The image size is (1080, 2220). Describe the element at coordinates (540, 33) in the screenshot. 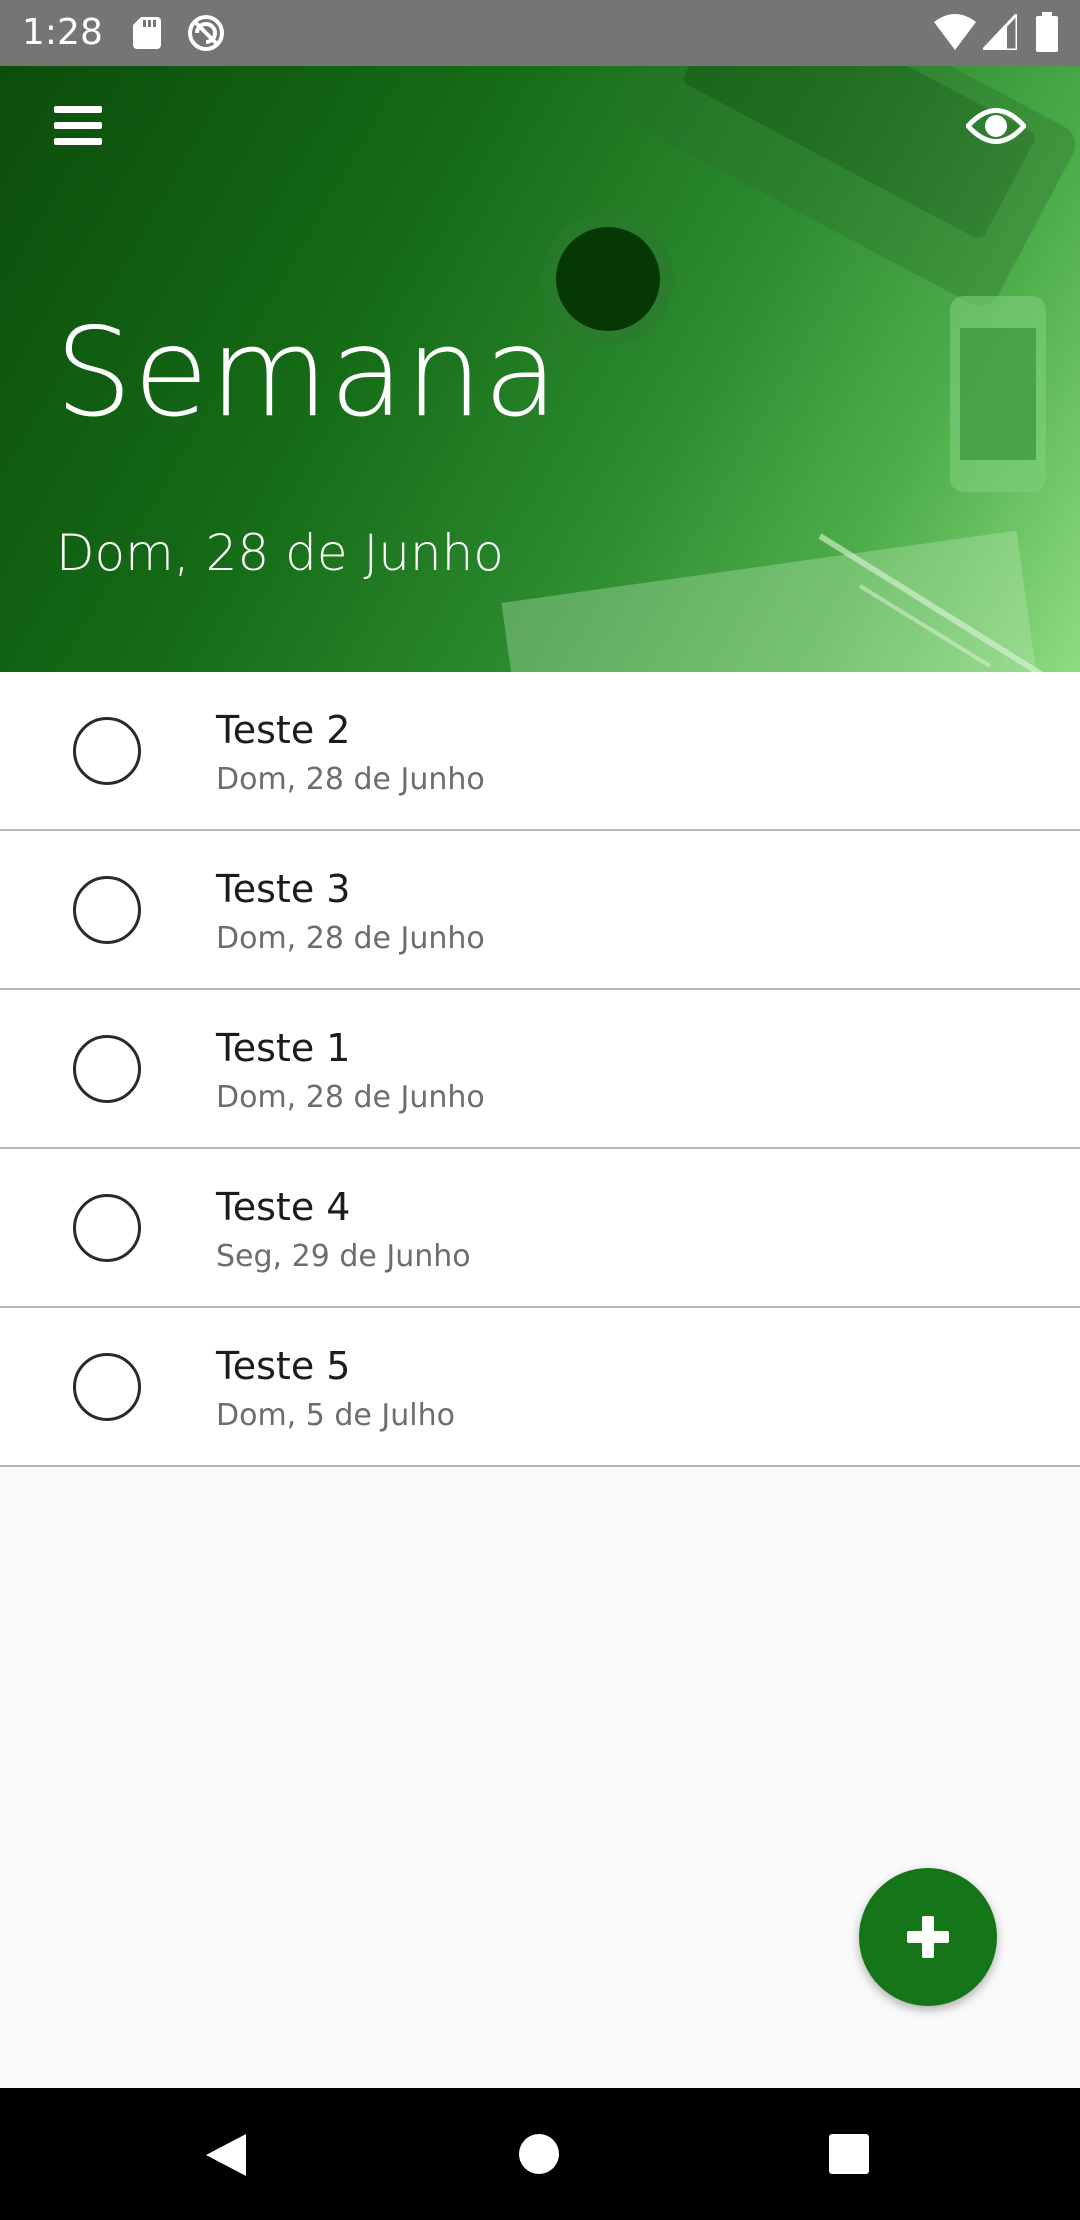

I see `status-bar: 1:28` at that location.